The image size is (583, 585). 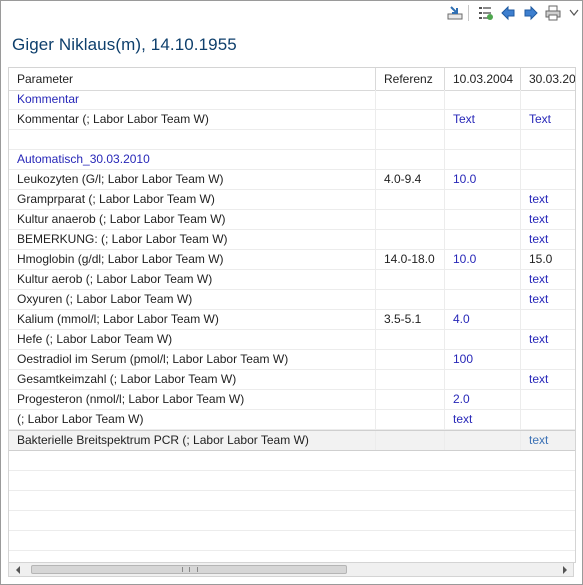 What do you see at coordinates (574, 13) in the screenshot?
I see `chevron-down-icon` at bounding box center [574, 13].